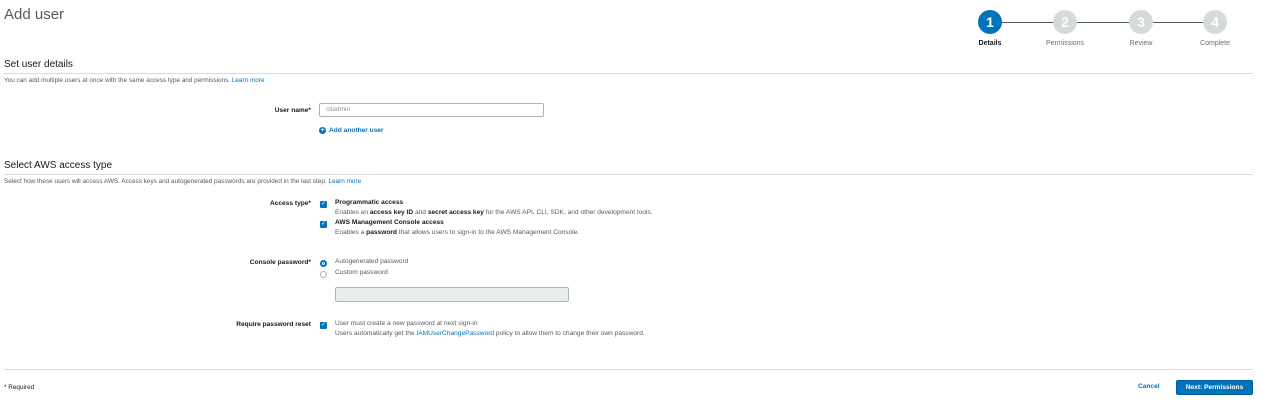 This screenshot has height=409, width=1263. What do you see at coordinates (323, 325) in the screenshot?
I see `password-reset-checkbox: ✓` at bounding box center [323, 325].